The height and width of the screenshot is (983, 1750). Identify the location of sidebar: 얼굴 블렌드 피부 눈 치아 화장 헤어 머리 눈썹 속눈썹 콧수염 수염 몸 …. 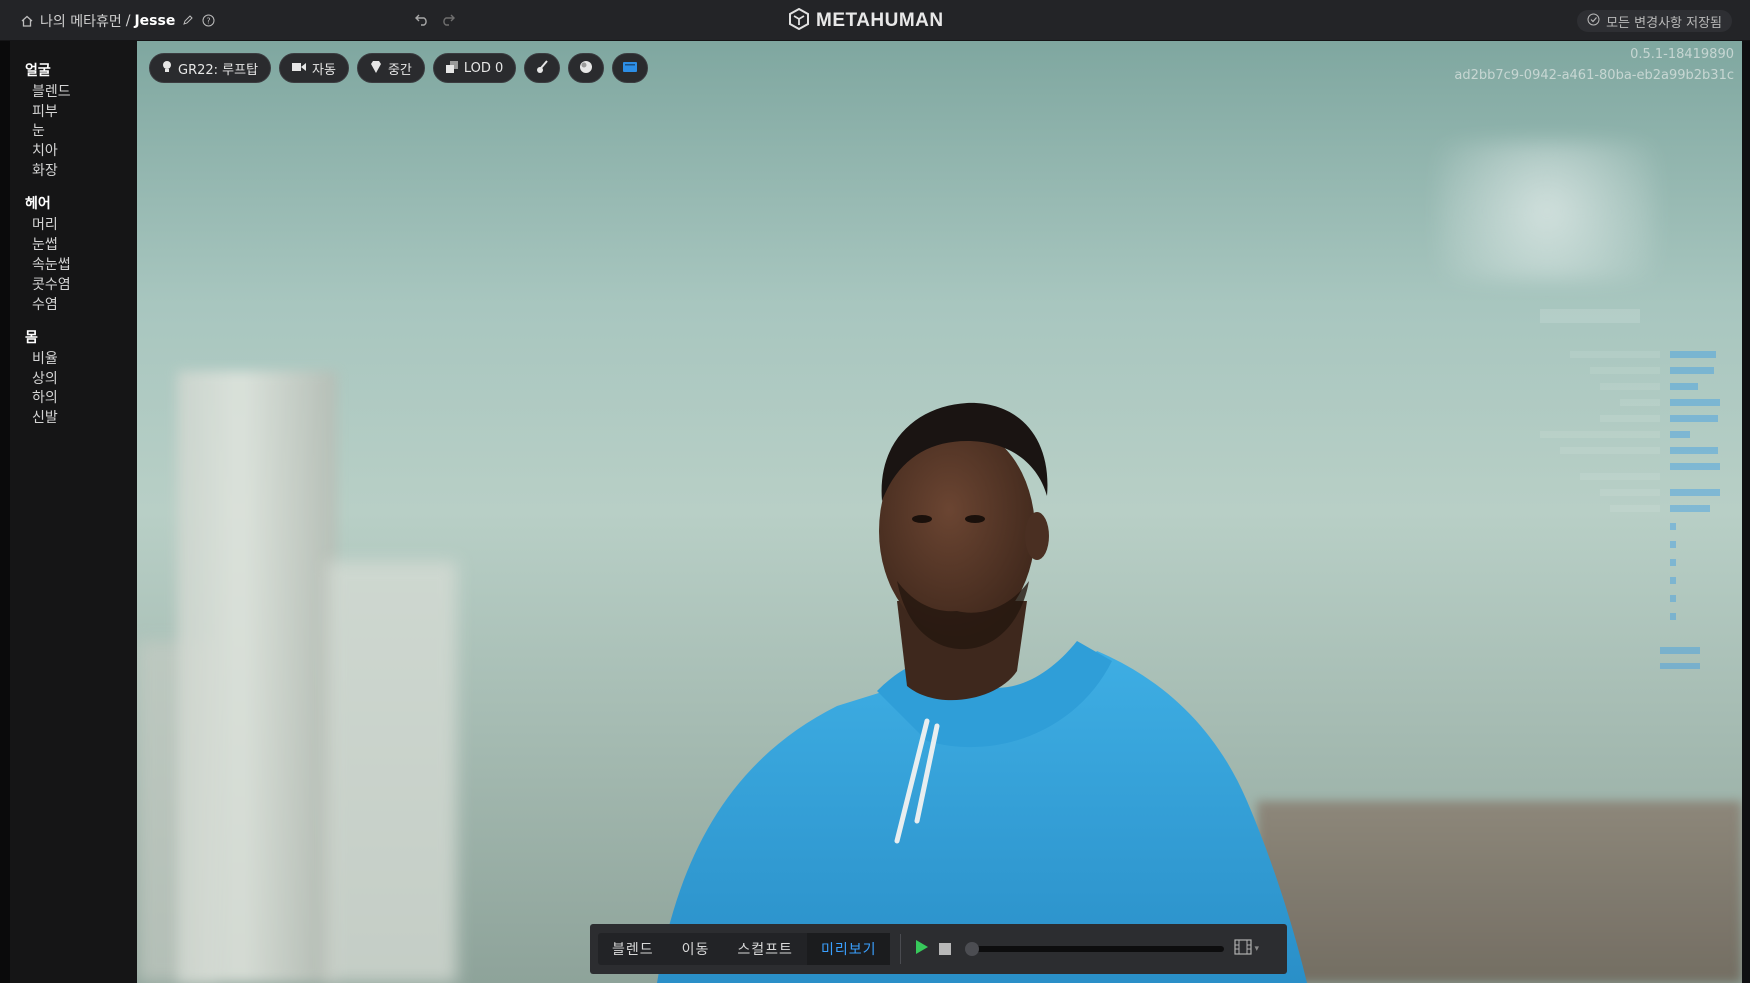
(73, 512).